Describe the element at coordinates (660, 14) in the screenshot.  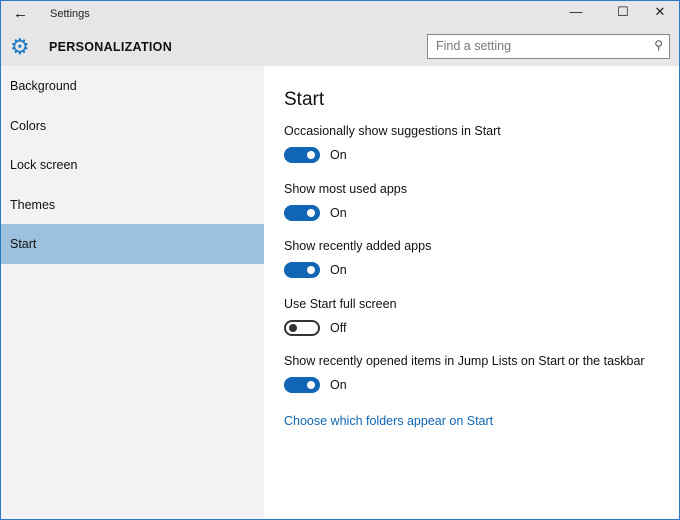
I see `close-button: ✕` at that location.